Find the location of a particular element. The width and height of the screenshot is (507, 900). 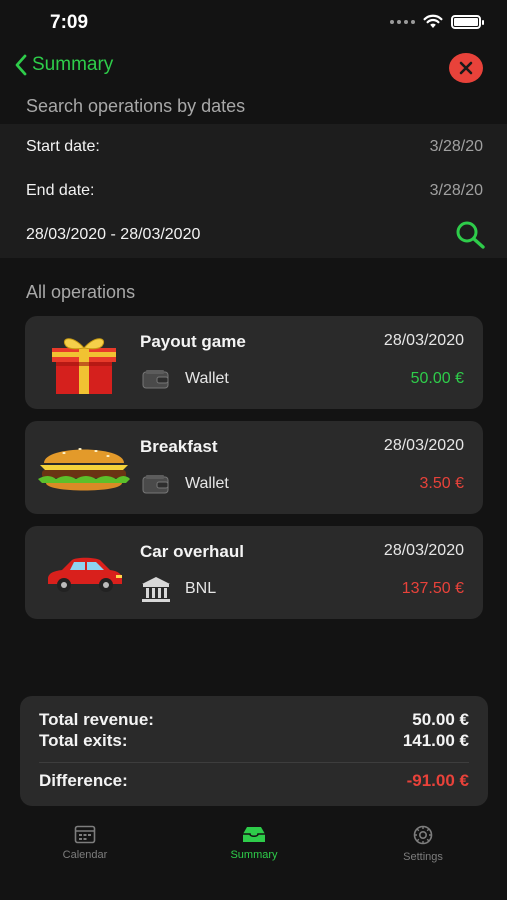

tab-summary: Summary is located at coordinates (254, 842).